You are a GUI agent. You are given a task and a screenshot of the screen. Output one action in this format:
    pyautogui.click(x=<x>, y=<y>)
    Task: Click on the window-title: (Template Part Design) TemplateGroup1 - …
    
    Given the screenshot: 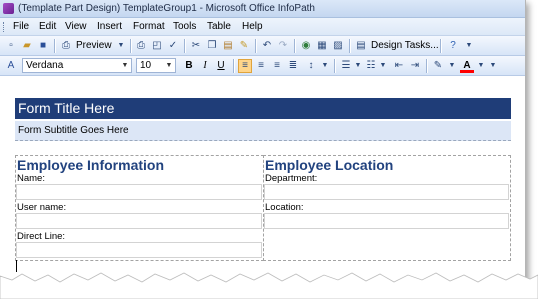 What is the action you would take?
    pyautogui.click(x=166, y=8)
    